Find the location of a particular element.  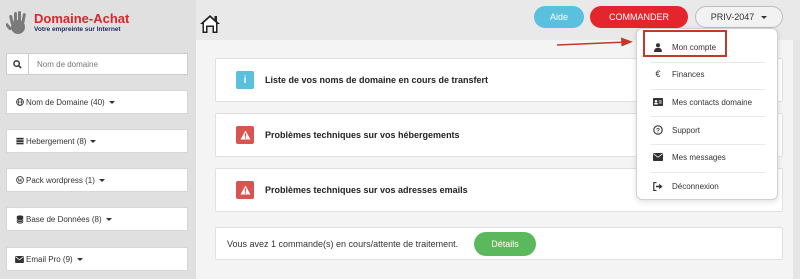

sidebar-item-wordpress: W Pack wordpress (1) is located at coordinates (97, 180).